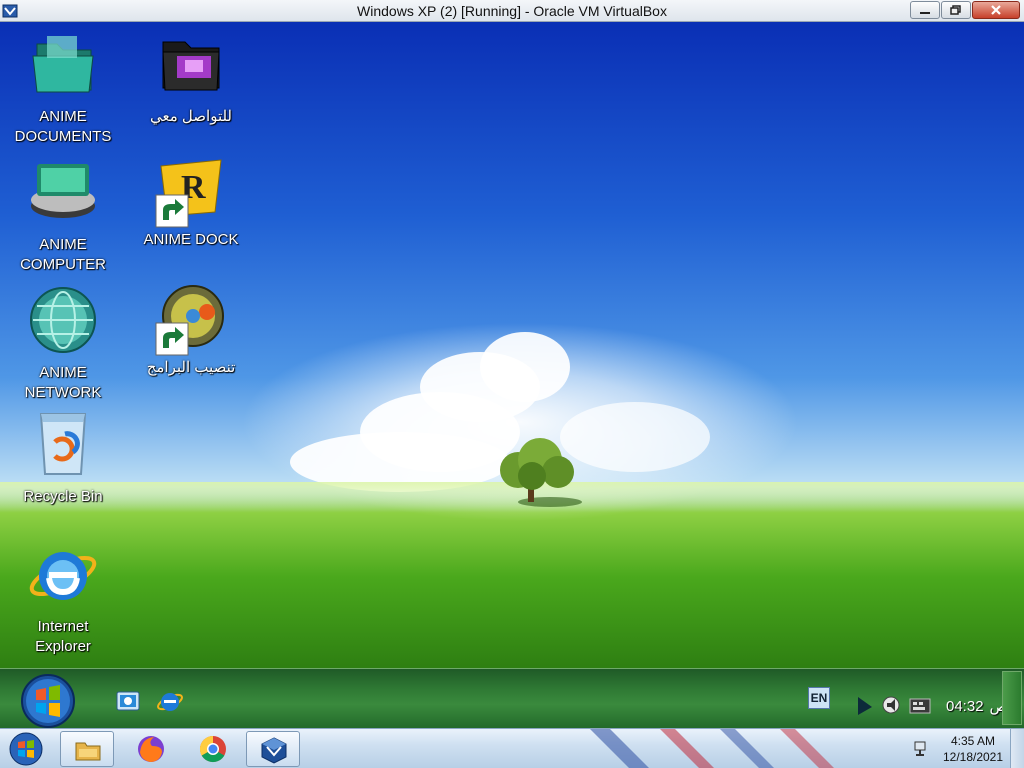 The width and height of the screenshot is (1024, 768). I want to click on windows-orb-icon, so click(48, 701).